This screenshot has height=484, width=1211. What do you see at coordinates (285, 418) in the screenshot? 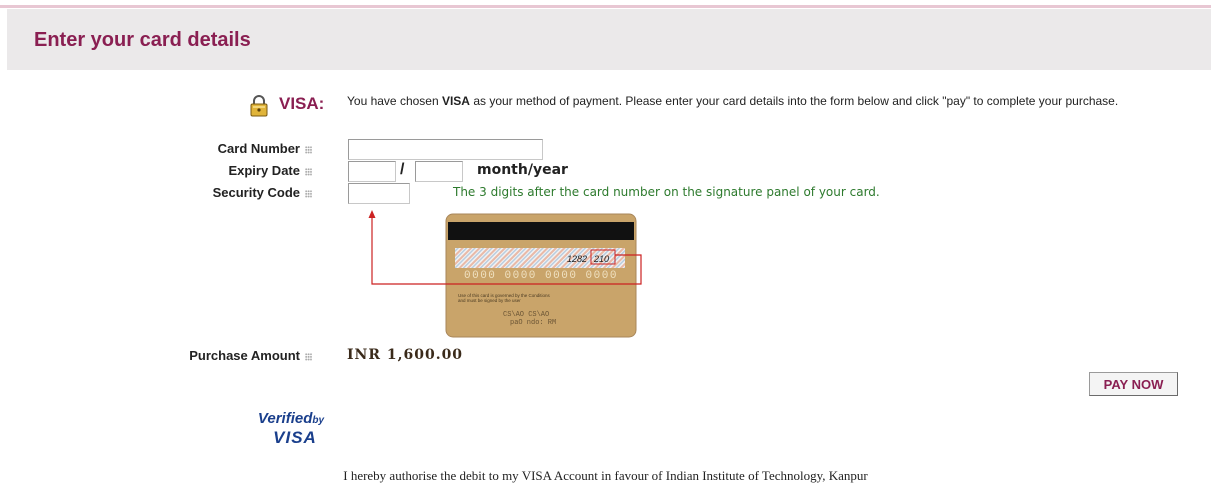
I see `vbv-verified-text: Verified` at bounding box center [285, 418].